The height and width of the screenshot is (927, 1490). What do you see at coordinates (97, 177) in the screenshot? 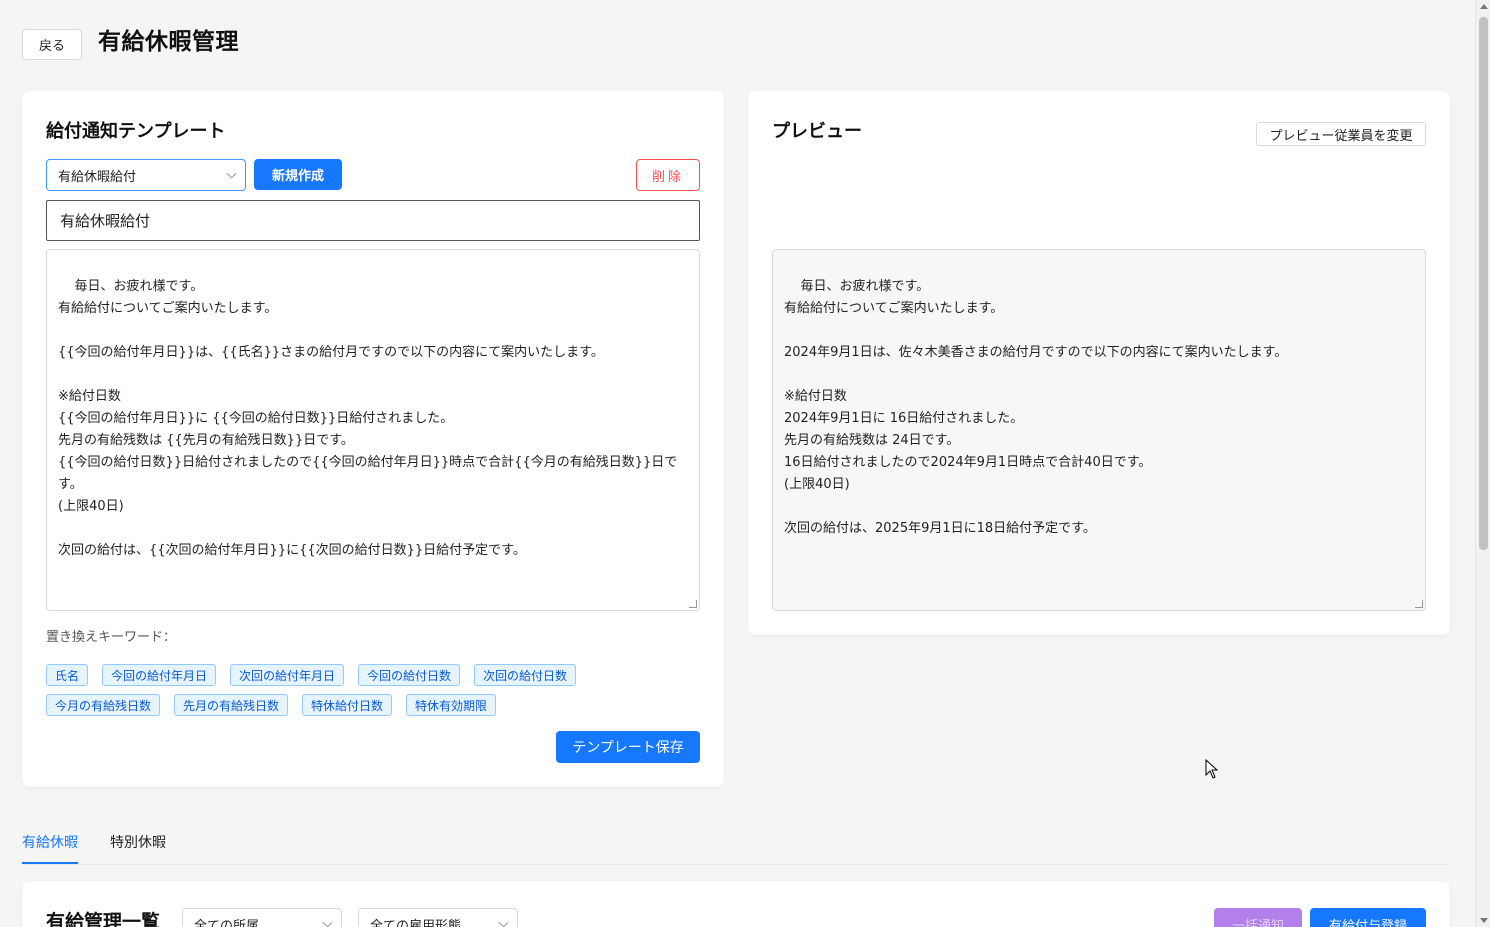
I see `template-select-value: 有給休暇給付` at bounding box center [97, 177].